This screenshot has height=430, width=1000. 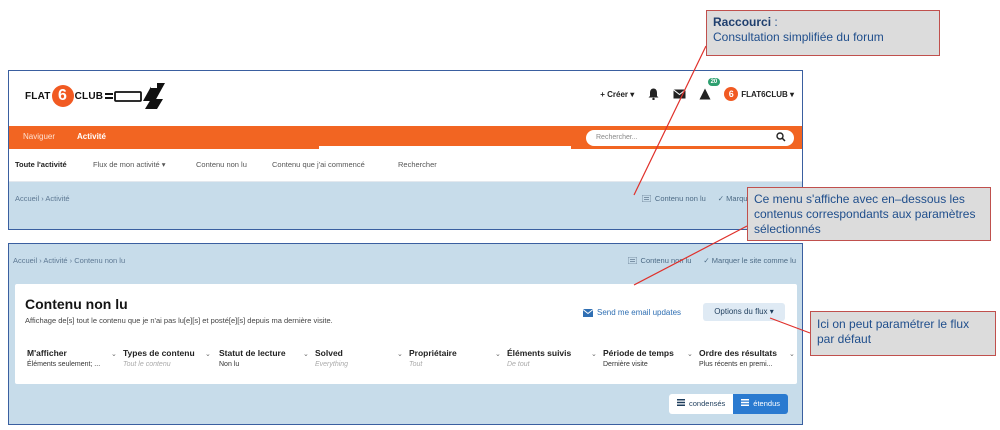 What do you see at coordinates (129, 164) in the screenshot?
I see `subnav-my-activity-feed: Flux de mon activité ▾` at bounding box center [129, 164].